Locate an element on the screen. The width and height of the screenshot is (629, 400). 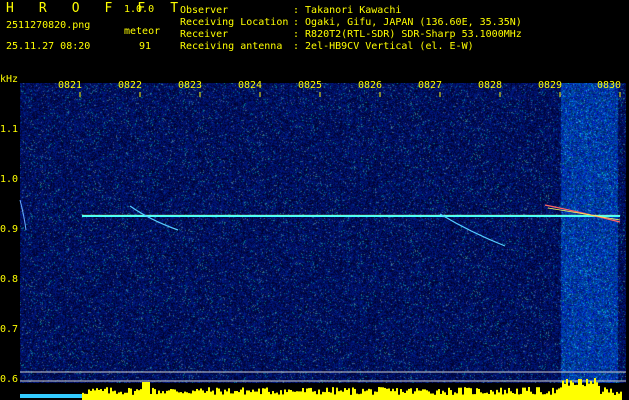
time-tick-0828: 0828 is located at coordinates (490, 85).